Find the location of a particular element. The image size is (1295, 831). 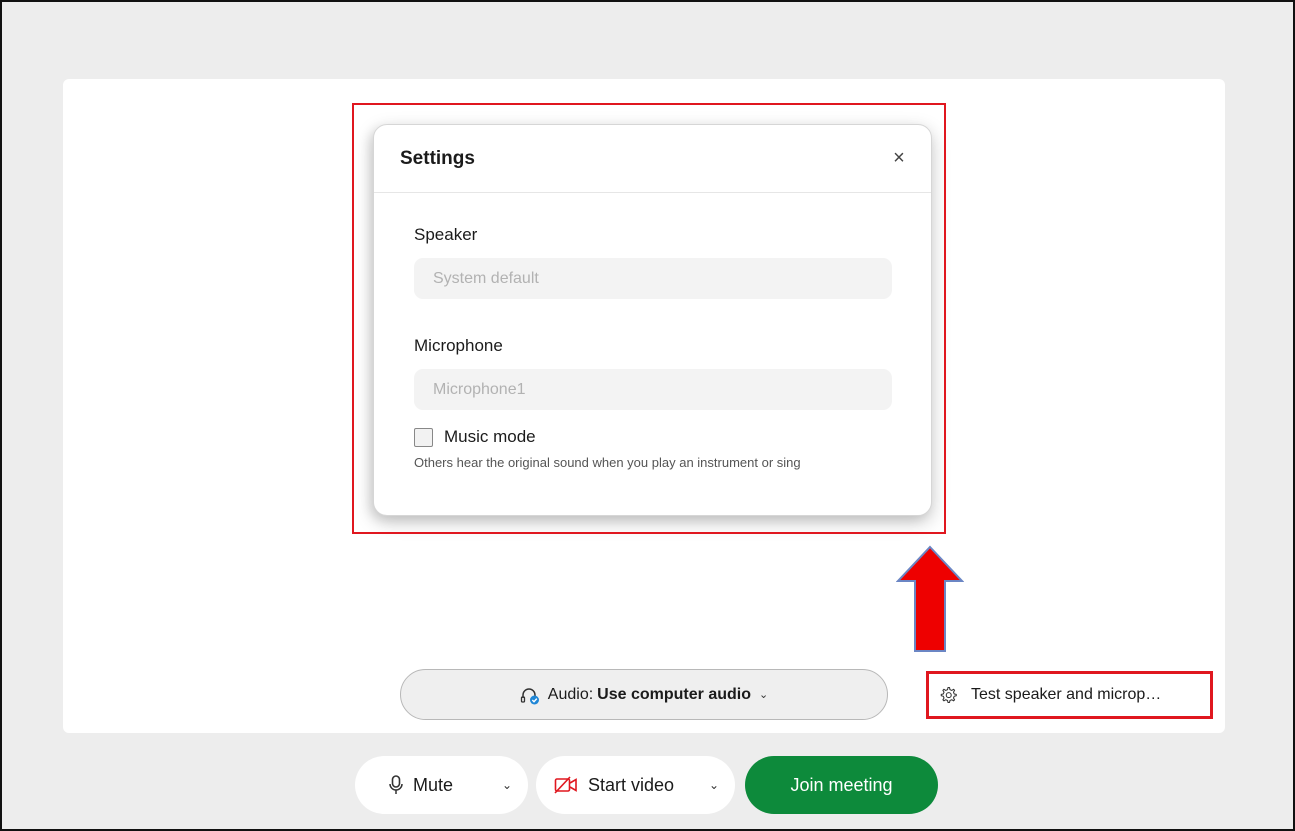

mute-button: Mute ⌄ is located at coordinates (441, 785).